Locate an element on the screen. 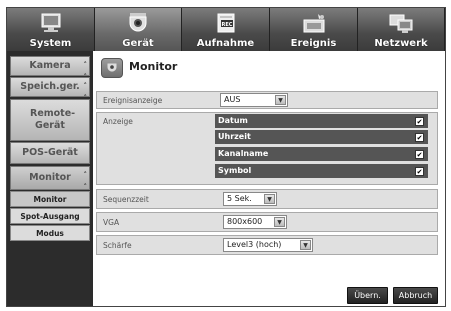 The height and width of the screenshot is (311, 451). field-label: VGA is located at coordinates (111, 222).